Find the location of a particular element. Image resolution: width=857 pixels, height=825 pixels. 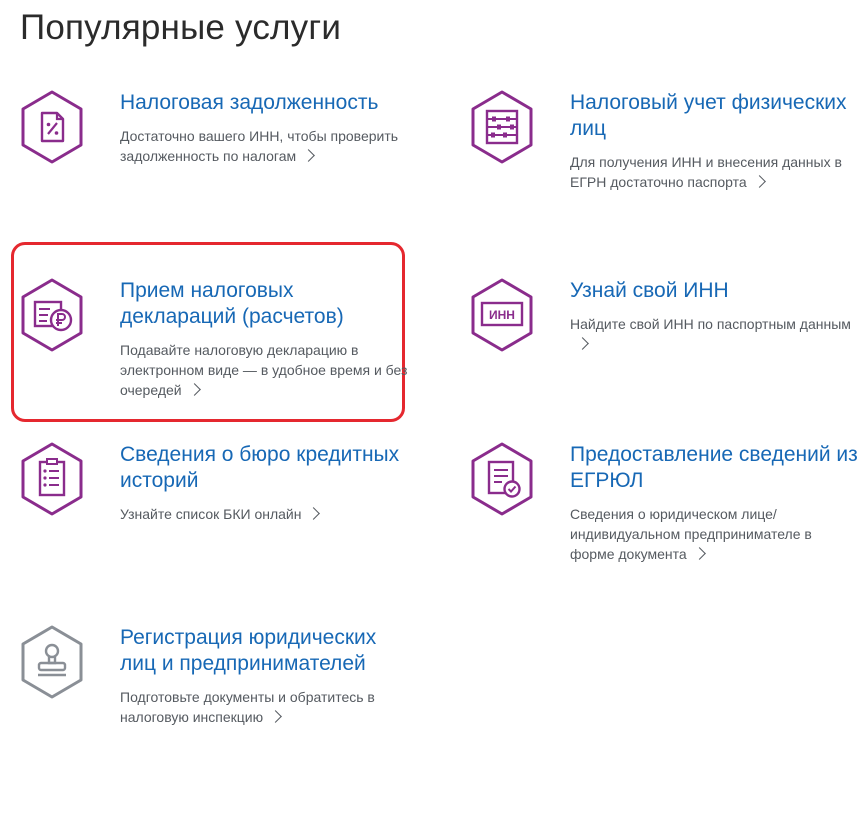

service-description: Узнайте список БКИ онлайн is located at coordinates (211, 514).